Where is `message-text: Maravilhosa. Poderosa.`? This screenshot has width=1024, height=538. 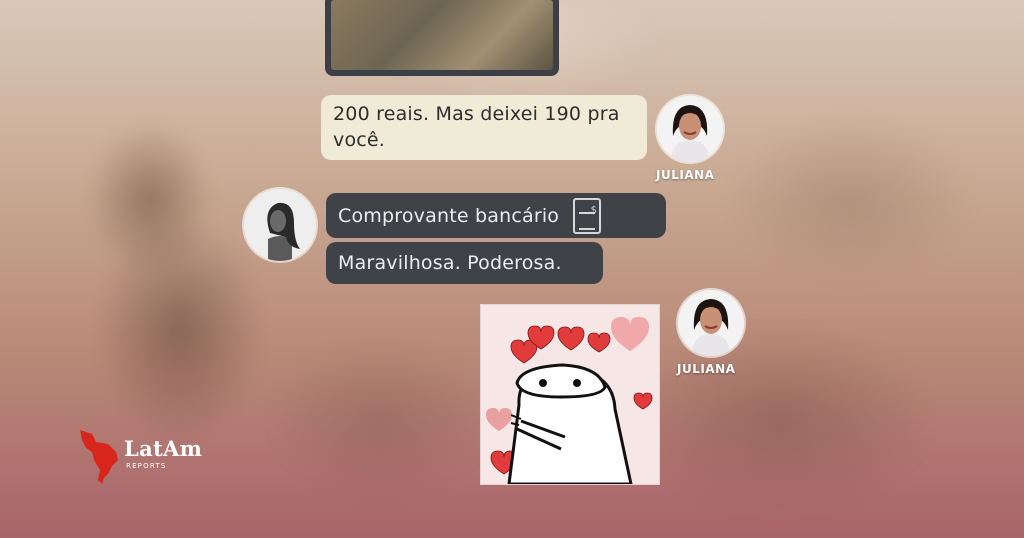
message-text: Maravilhosa. Poderosa. is located at coordinates (450, 263).